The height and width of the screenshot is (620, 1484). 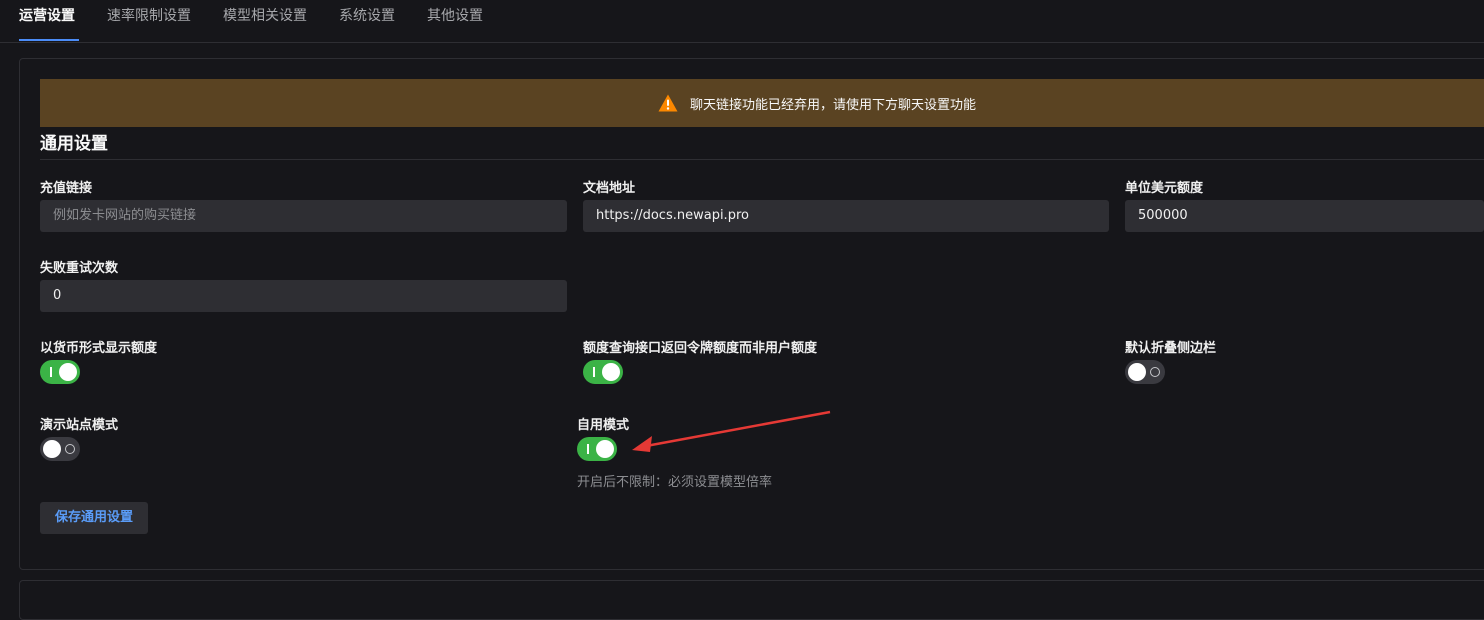 What do you see at coordinates (762, 159) in the screenshot?
I see `section-divider` at bounding box center [762, 159].